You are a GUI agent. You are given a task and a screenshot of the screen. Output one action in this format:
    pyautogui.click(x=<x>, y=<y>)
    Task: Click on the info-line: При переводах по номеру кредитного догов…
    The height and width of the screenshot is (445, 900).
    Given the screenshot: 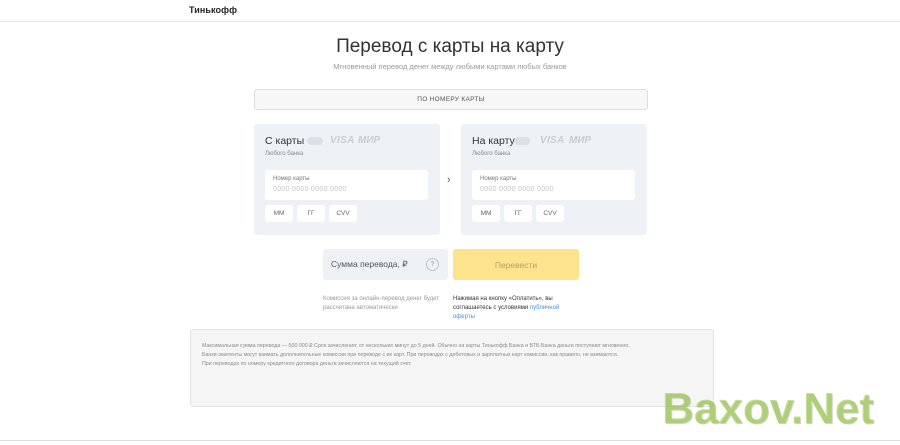 What is the action you would take?
    pyautogui.click(x=307, y=364)
    